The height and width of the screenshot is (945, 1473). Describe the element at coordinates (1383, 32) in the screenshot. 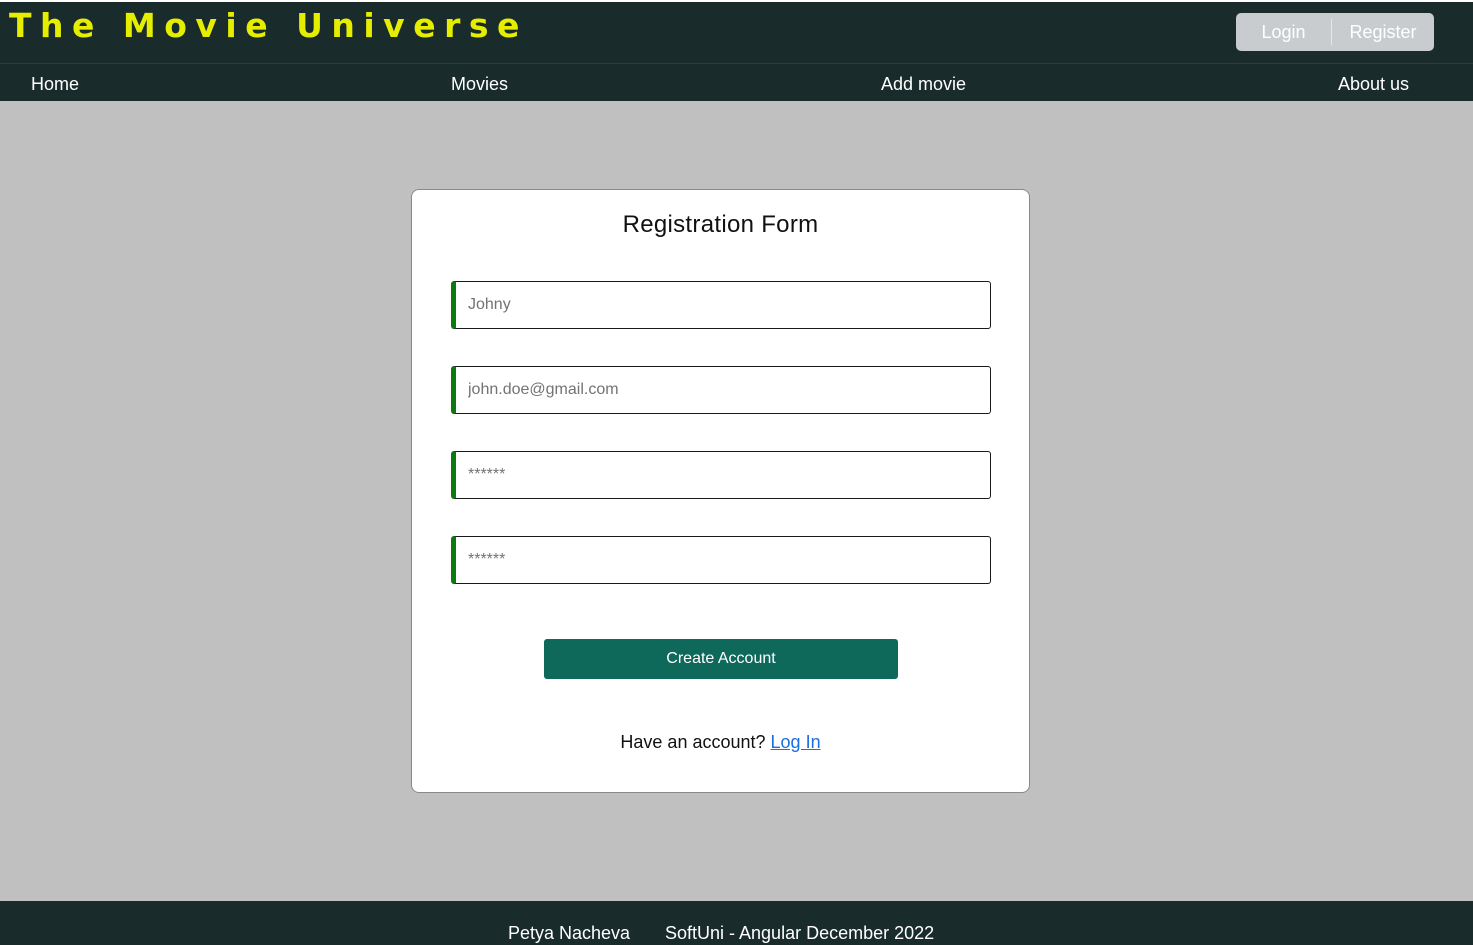

I see `register-button: Register` at that location.